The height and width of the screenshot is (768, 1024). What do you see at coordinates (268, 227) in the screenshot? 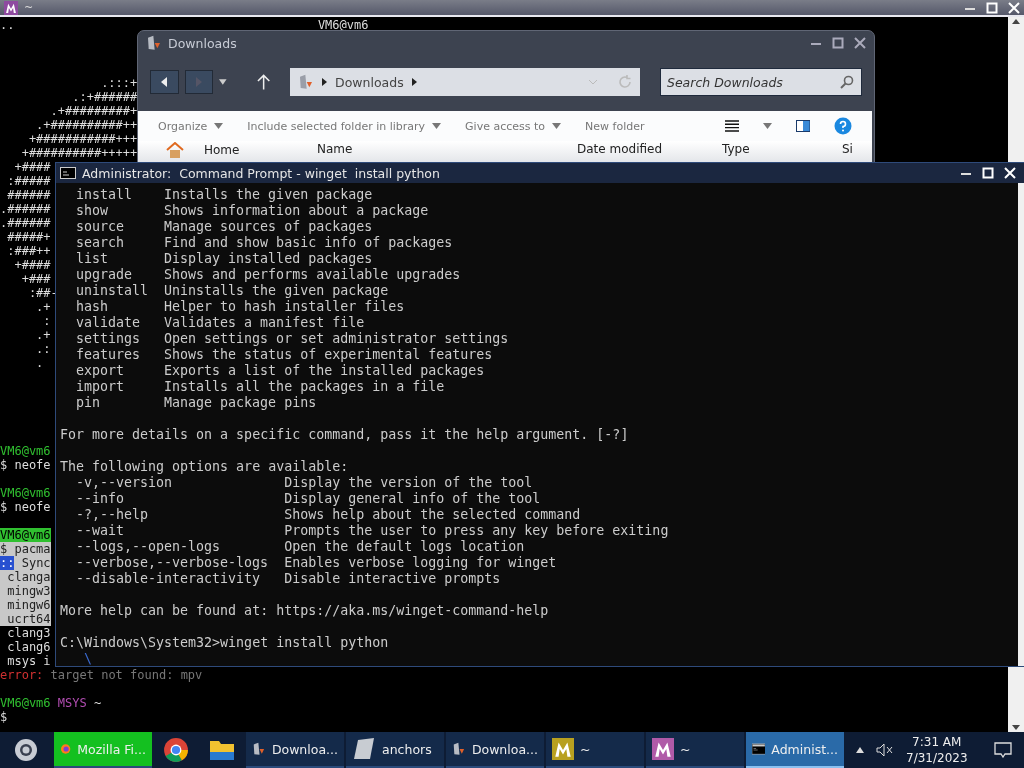
I see `command-description: Manage sources of packages` at bounding box center [268, 227].